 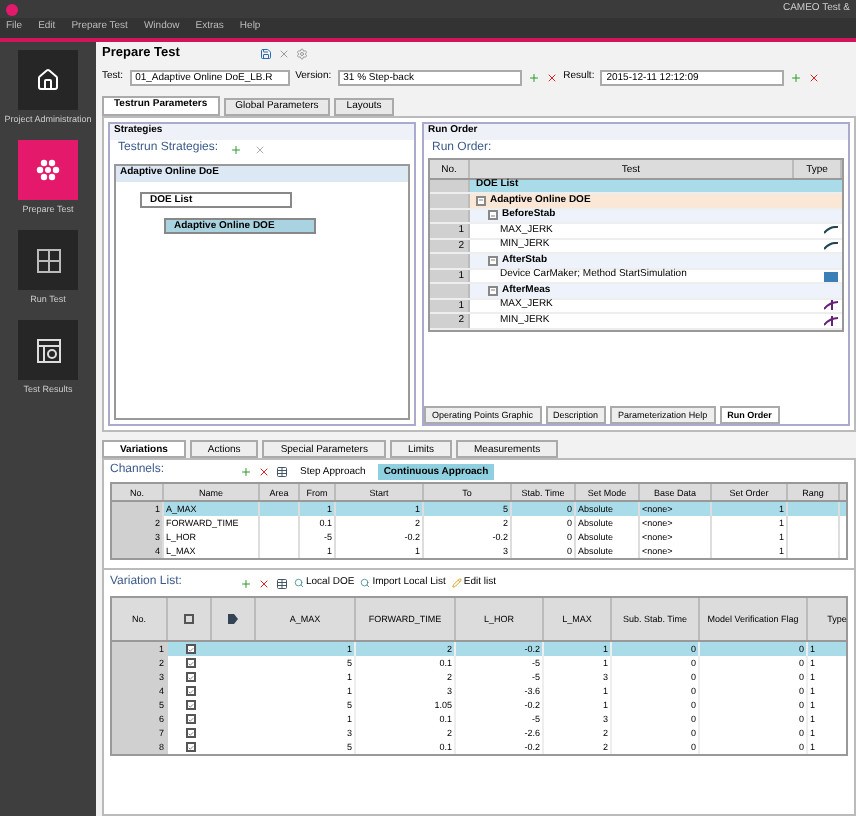 What do you see at coordinates (831, 275) in the screenshot?
I see `device-icon` at bounding box center [831, 275].